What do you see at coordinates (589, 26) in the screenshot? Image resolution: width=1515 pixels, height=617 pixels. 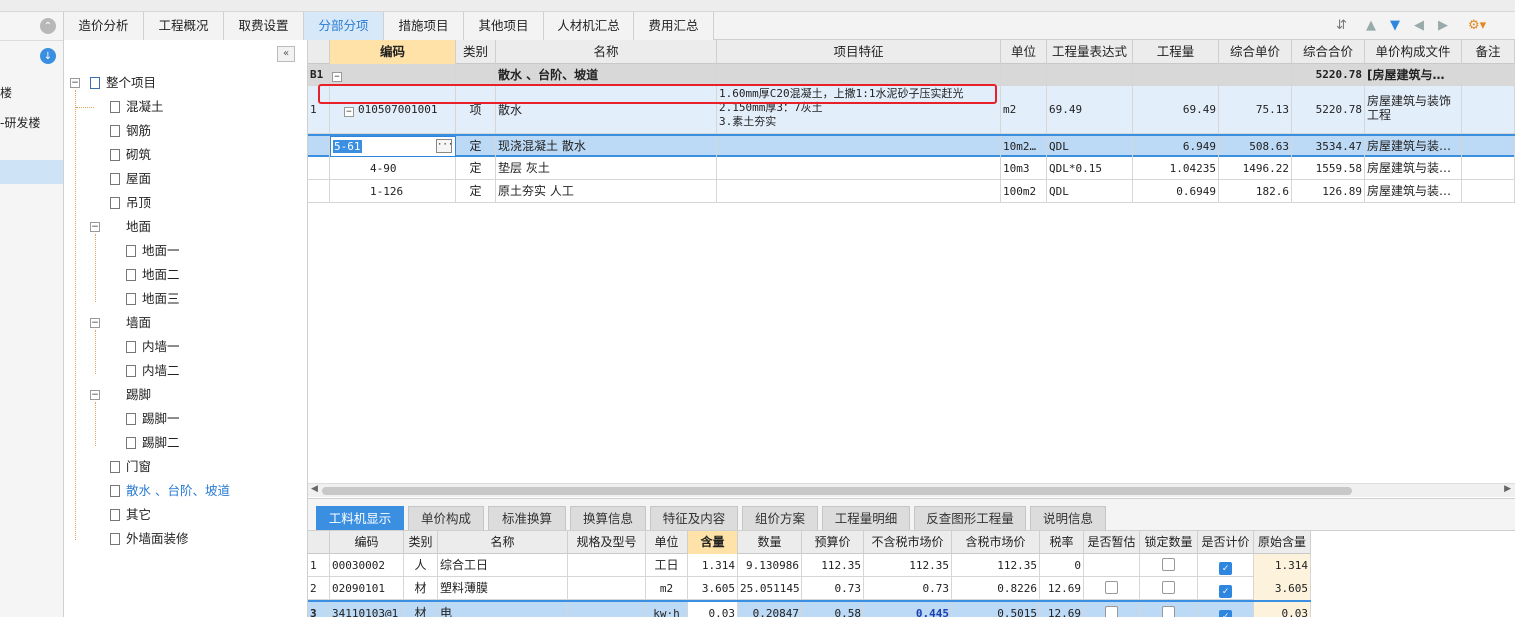 I see `tab-resource-summary: 人材机汇总` at bounding box center [589, 26].